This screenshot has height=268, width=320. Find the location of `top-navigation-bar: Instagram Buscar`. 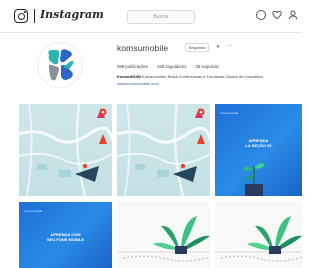

top-navigation-bar: Instagram Buscar is located at coordinates (151, 16).